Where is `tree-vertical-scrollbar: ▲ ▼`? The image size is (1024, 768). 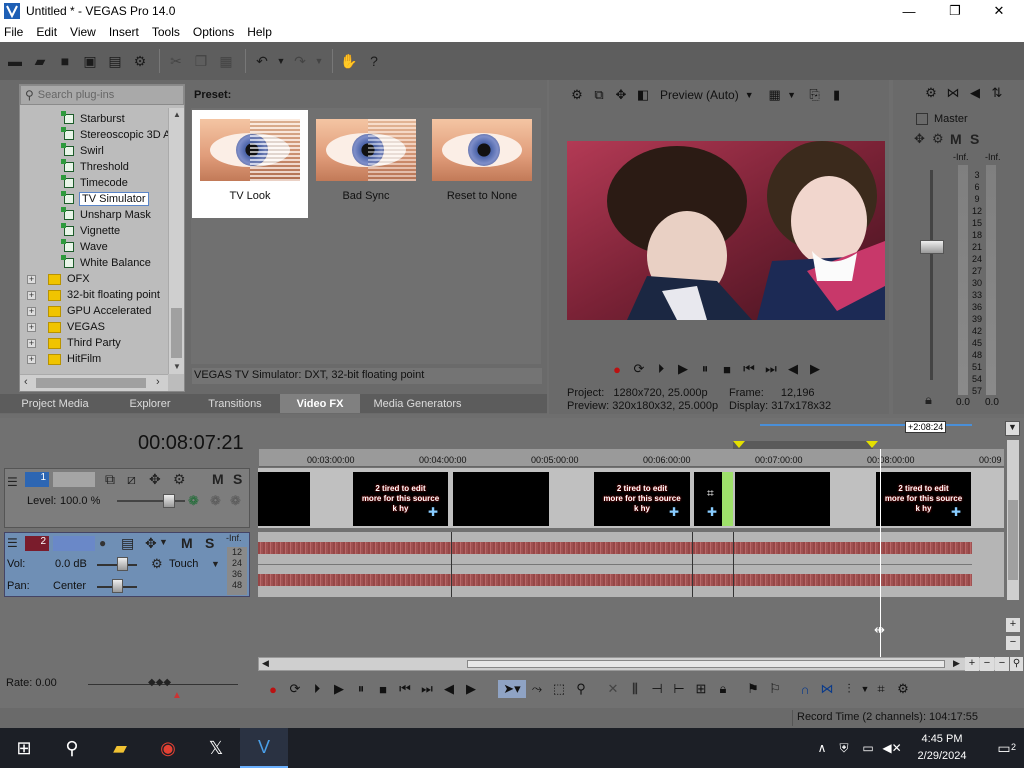
tree-vertical-scrollbar: ▲ ▼ is located at coordinates (176, 241).